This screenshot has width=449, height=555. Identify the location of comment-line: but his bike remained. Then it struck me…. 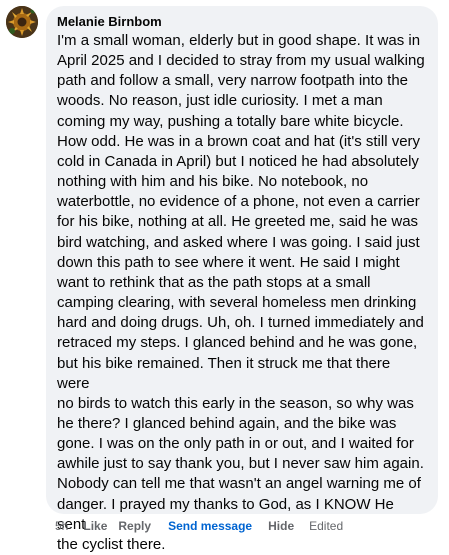
(224, 373).